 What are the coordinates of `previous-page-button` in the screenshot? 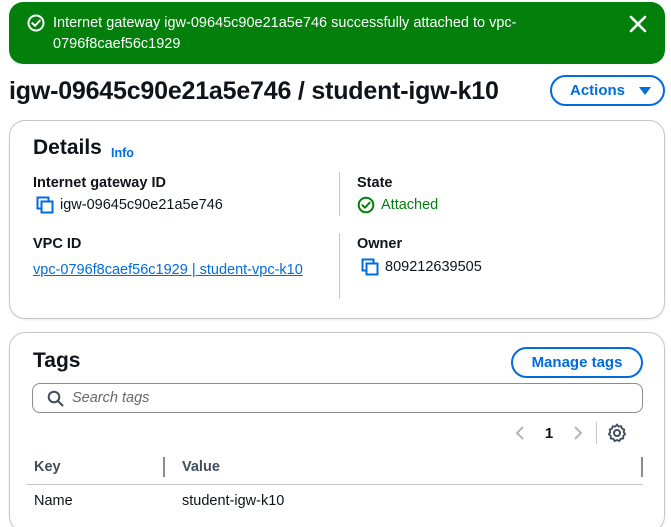 It's located at (520, 433).